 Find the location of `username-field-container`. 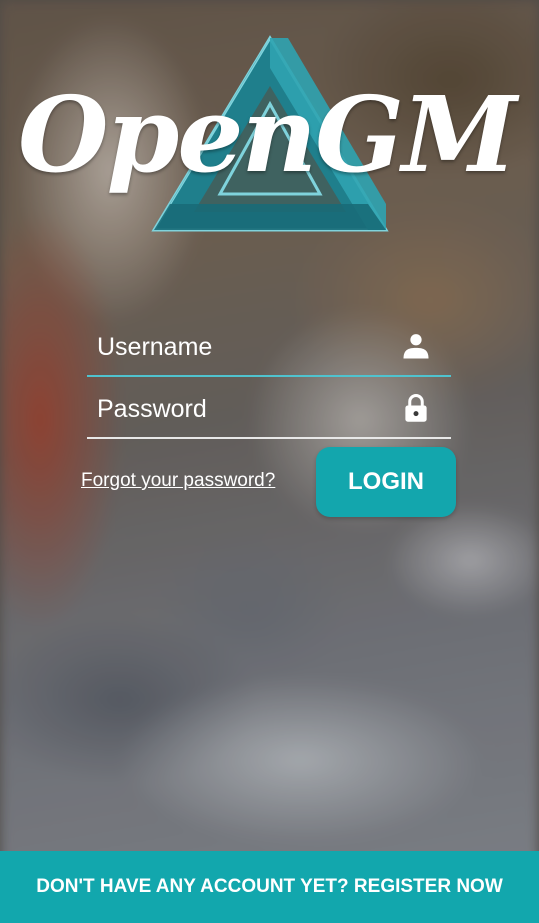

username-field-container is located at coordinates (269, 348).